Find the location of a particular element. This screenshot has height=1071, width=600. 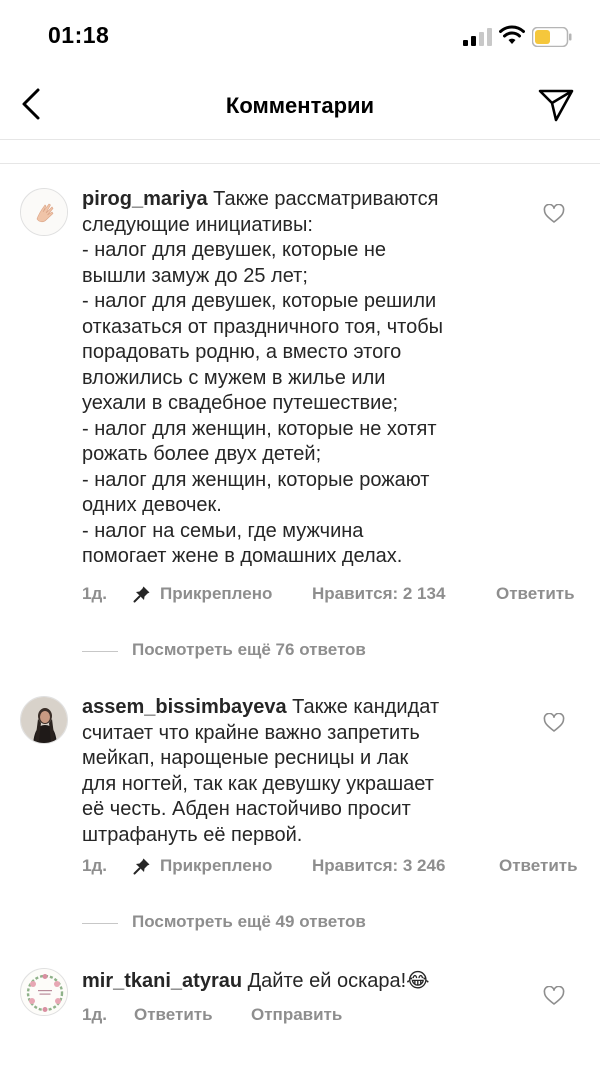

divider is located at coordinates (300, 163).